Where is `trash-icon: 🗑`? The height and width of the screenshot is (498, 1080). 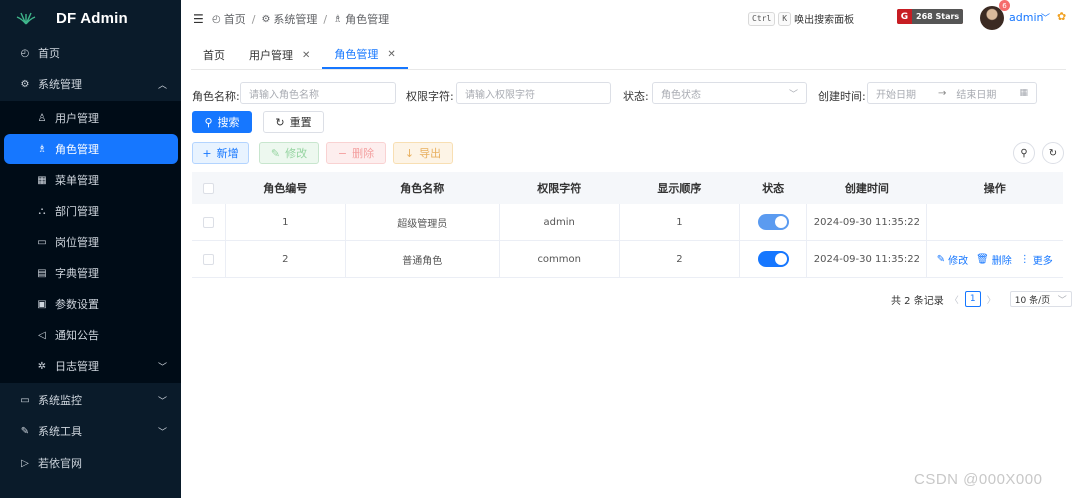
trash-icon: 🗑 is located at coordinates (982, 259).